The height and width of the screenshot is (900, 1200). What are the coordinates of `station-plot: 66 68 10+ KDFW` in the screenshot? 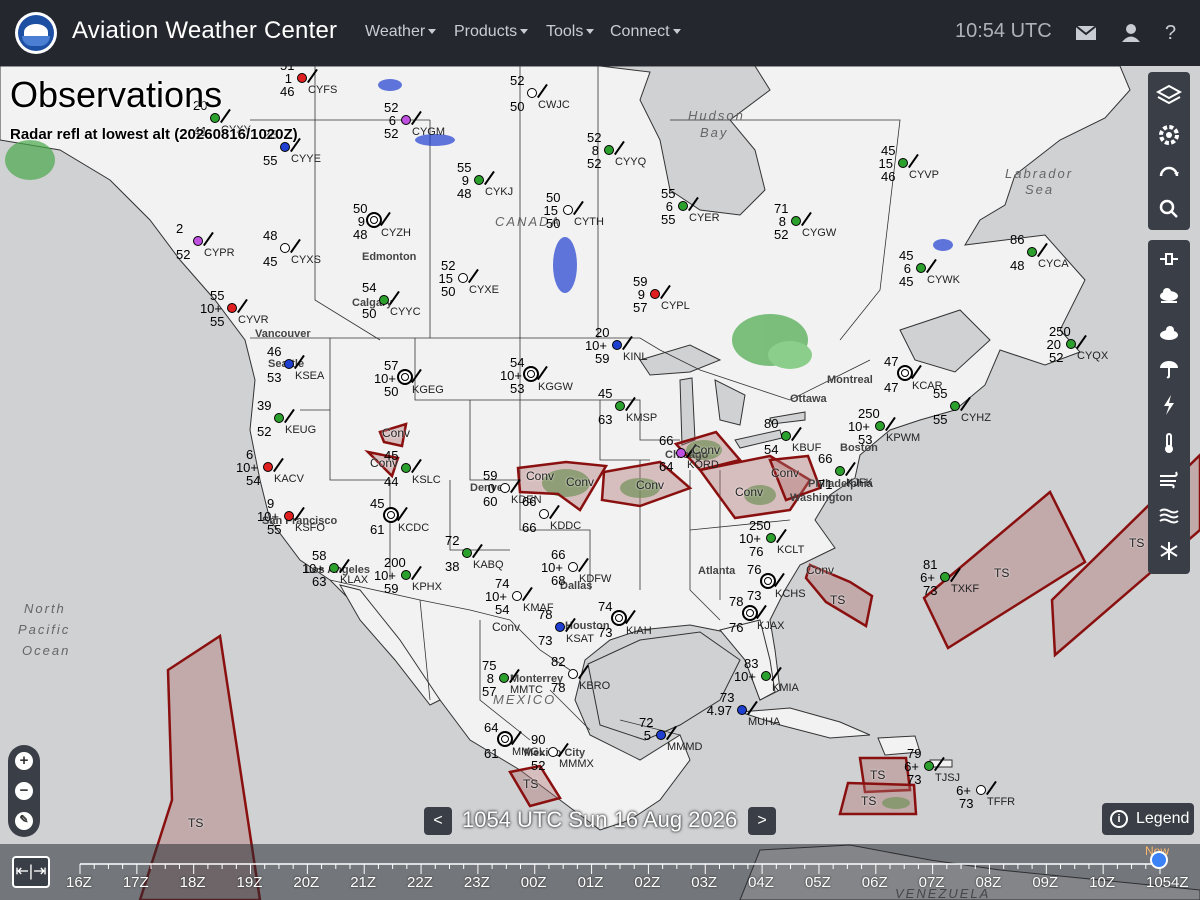 It's located at (576, 567).